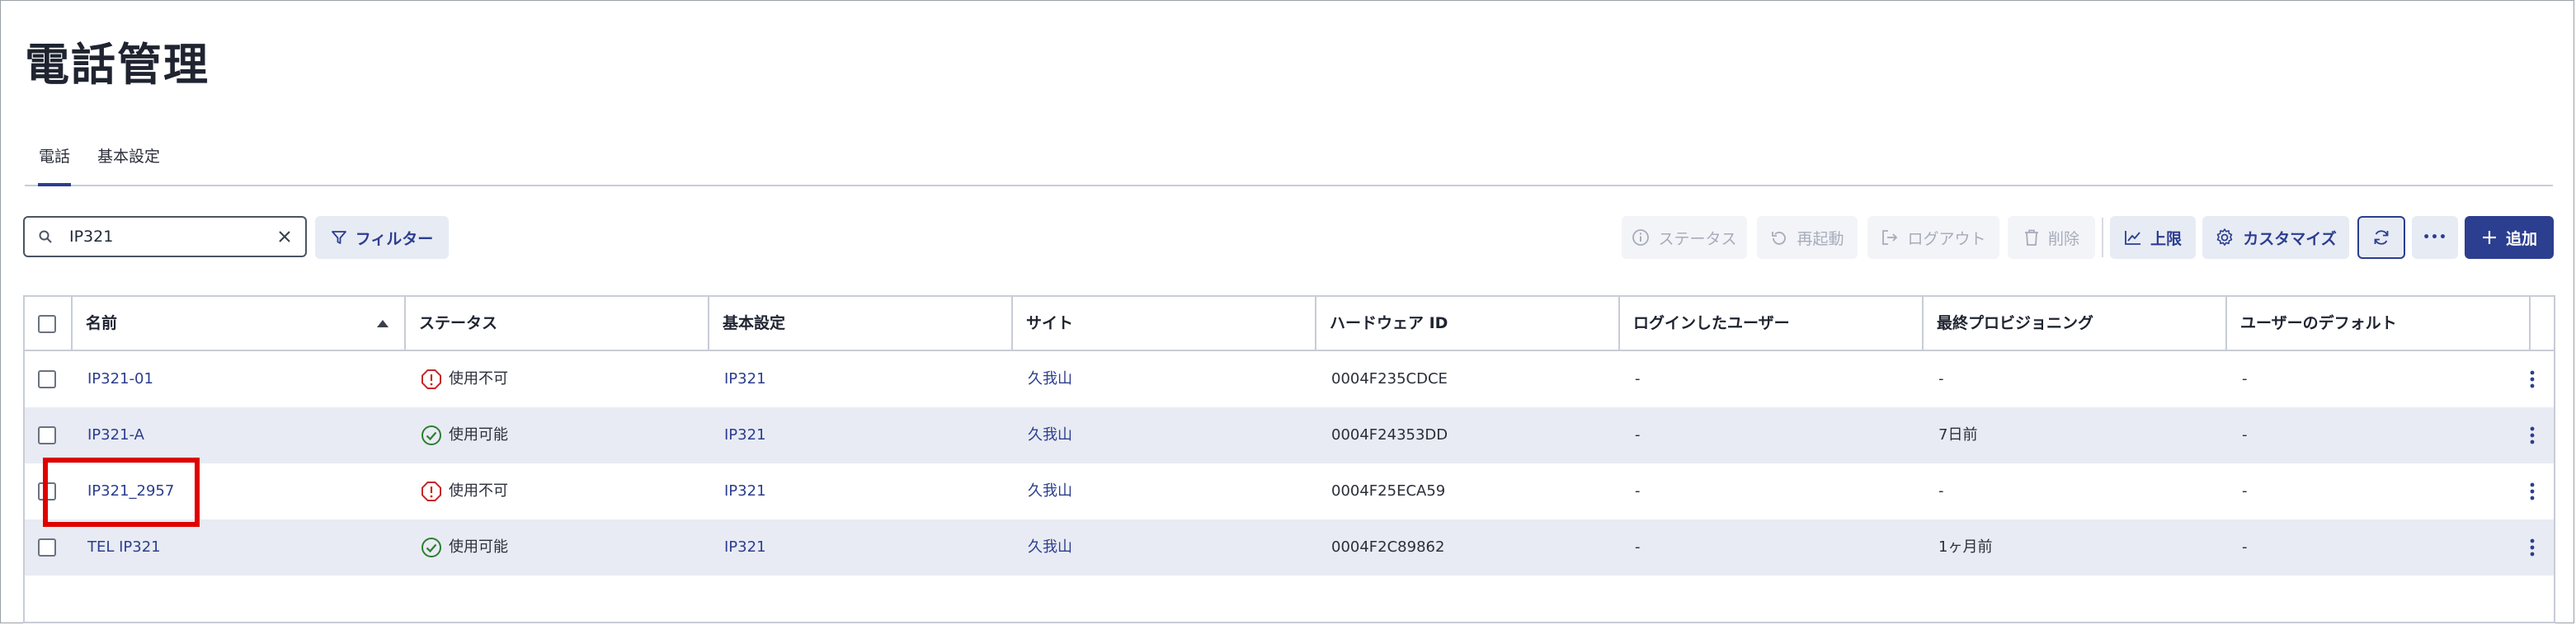  Describe the element at coordinates (557, 324) in the screenshot. I see `column-header-status: ステータス` at that location.